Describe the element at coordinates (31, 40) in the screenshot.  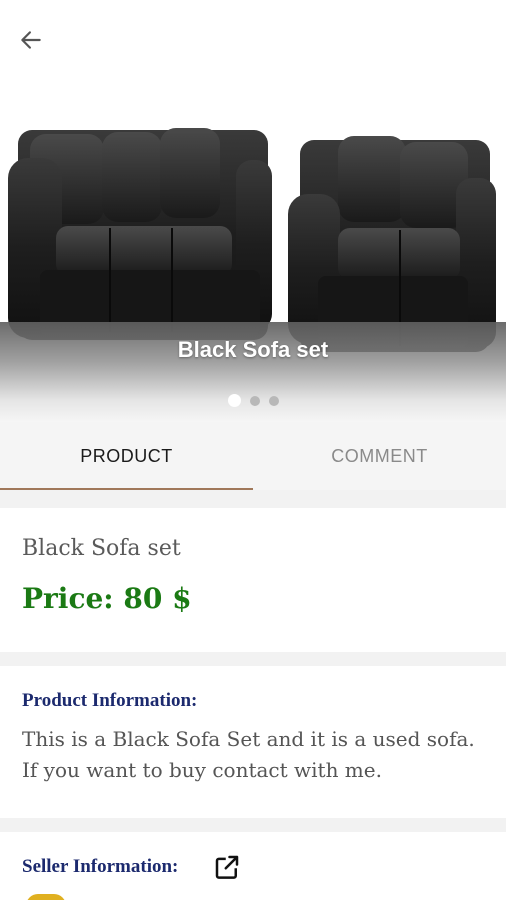
I see `arrow-left-icon` at that location.